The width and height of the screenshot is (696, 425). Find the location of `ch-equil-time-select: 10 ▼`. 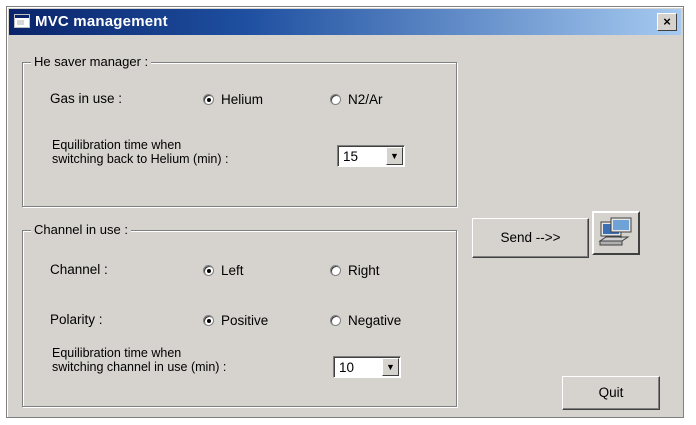

ch-equil-time-select: 10 ▼ is located at coordinates (367, 367).